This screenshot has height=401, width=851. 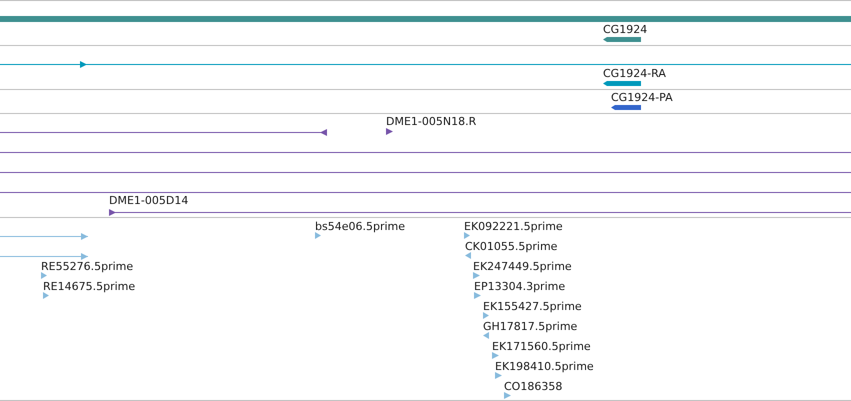 I want to click on feature-label: CG1924-PA, so click(x=642, y=97).